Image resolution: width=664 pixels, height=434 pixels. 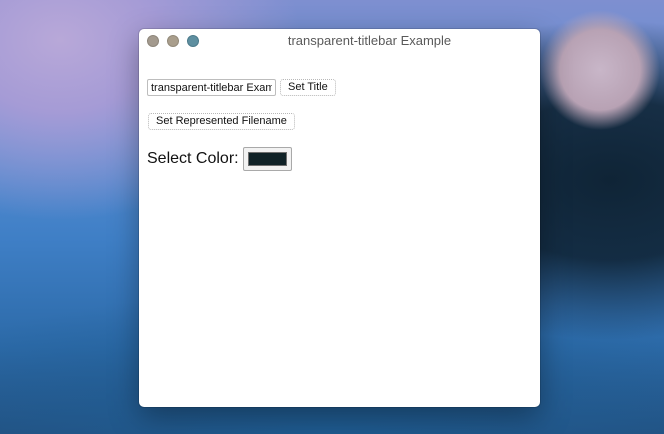 I want to click on color-swatch, so click(x=267, y=159).